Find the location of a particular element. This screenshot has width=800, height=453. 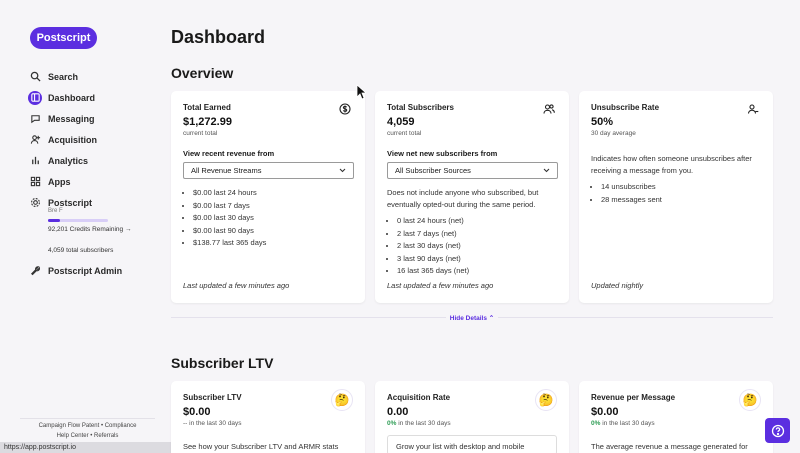

list-item: 3 last 90 days (net) is located at coordinates (477, 259).